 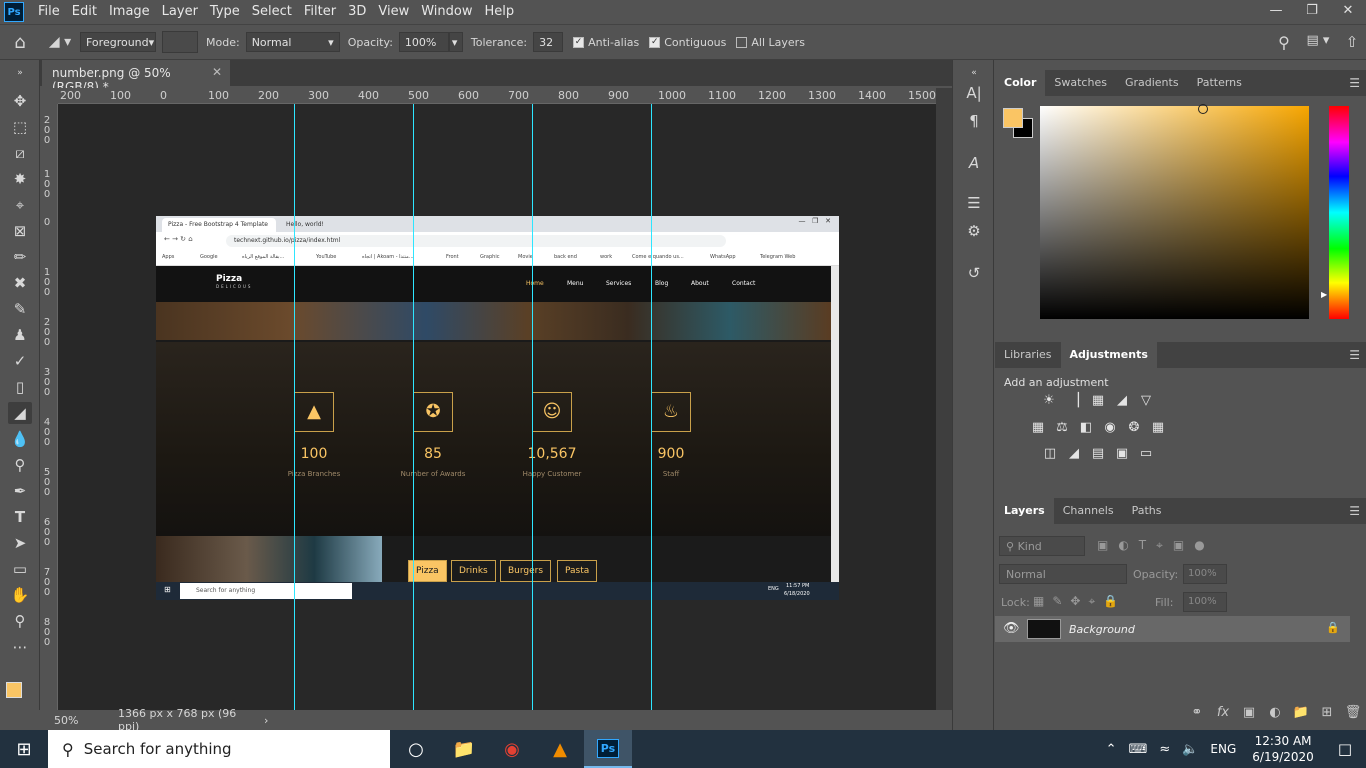 I want to click on exposure-icon: ◢, so click(x=1122, y=401).